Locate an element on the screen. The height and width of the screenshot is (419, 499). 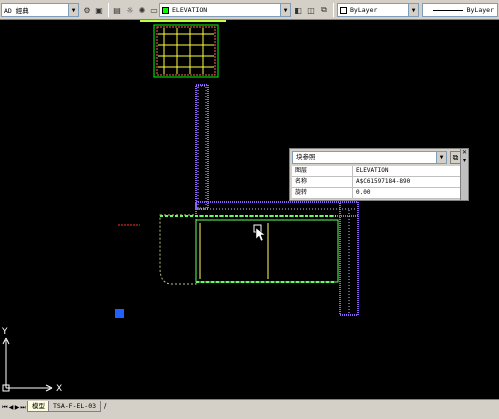
lightbulb-icon: ☼ is located at coordinates (130, 10).